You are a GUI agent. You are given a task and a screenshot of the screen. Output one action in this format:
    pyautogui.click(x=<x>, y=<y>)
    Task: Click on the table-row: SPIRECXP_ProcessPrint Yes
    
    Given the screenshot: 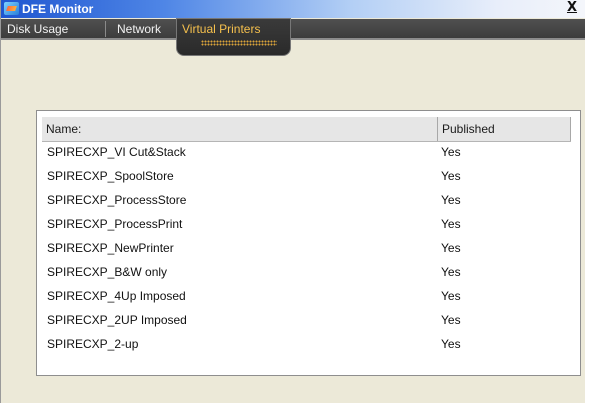 What is the action you would take?
    pyautogui.click(x=306, y=226)
    